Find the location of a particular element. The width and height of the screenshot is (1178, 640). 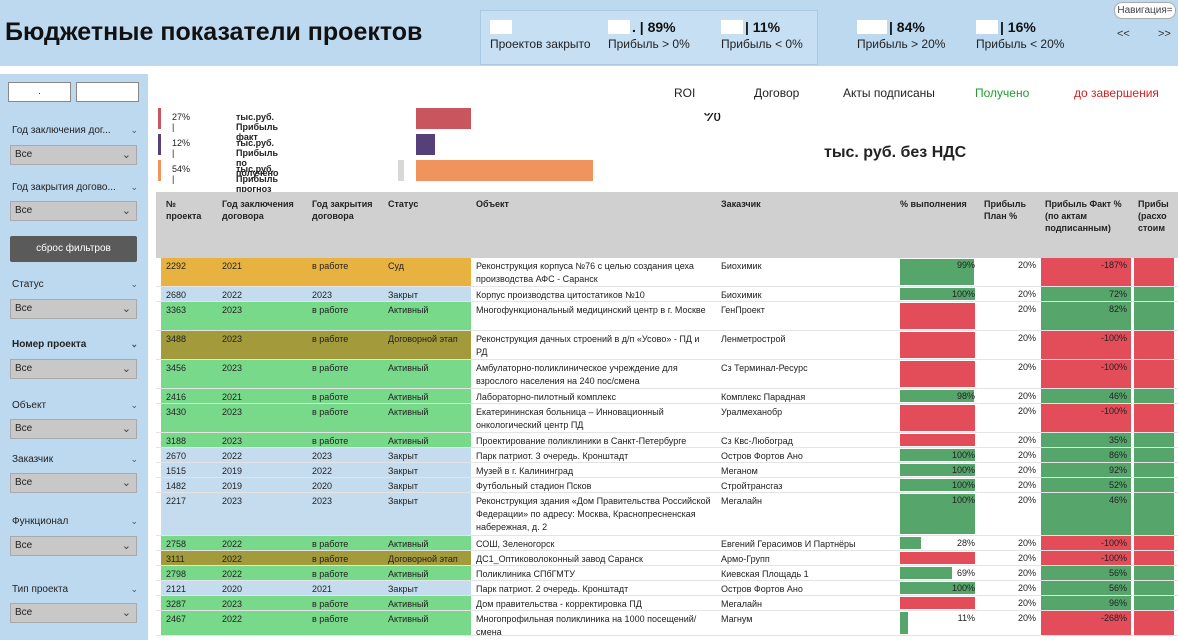

cell-project-id: 3430 is located at coordinates (176, 412).